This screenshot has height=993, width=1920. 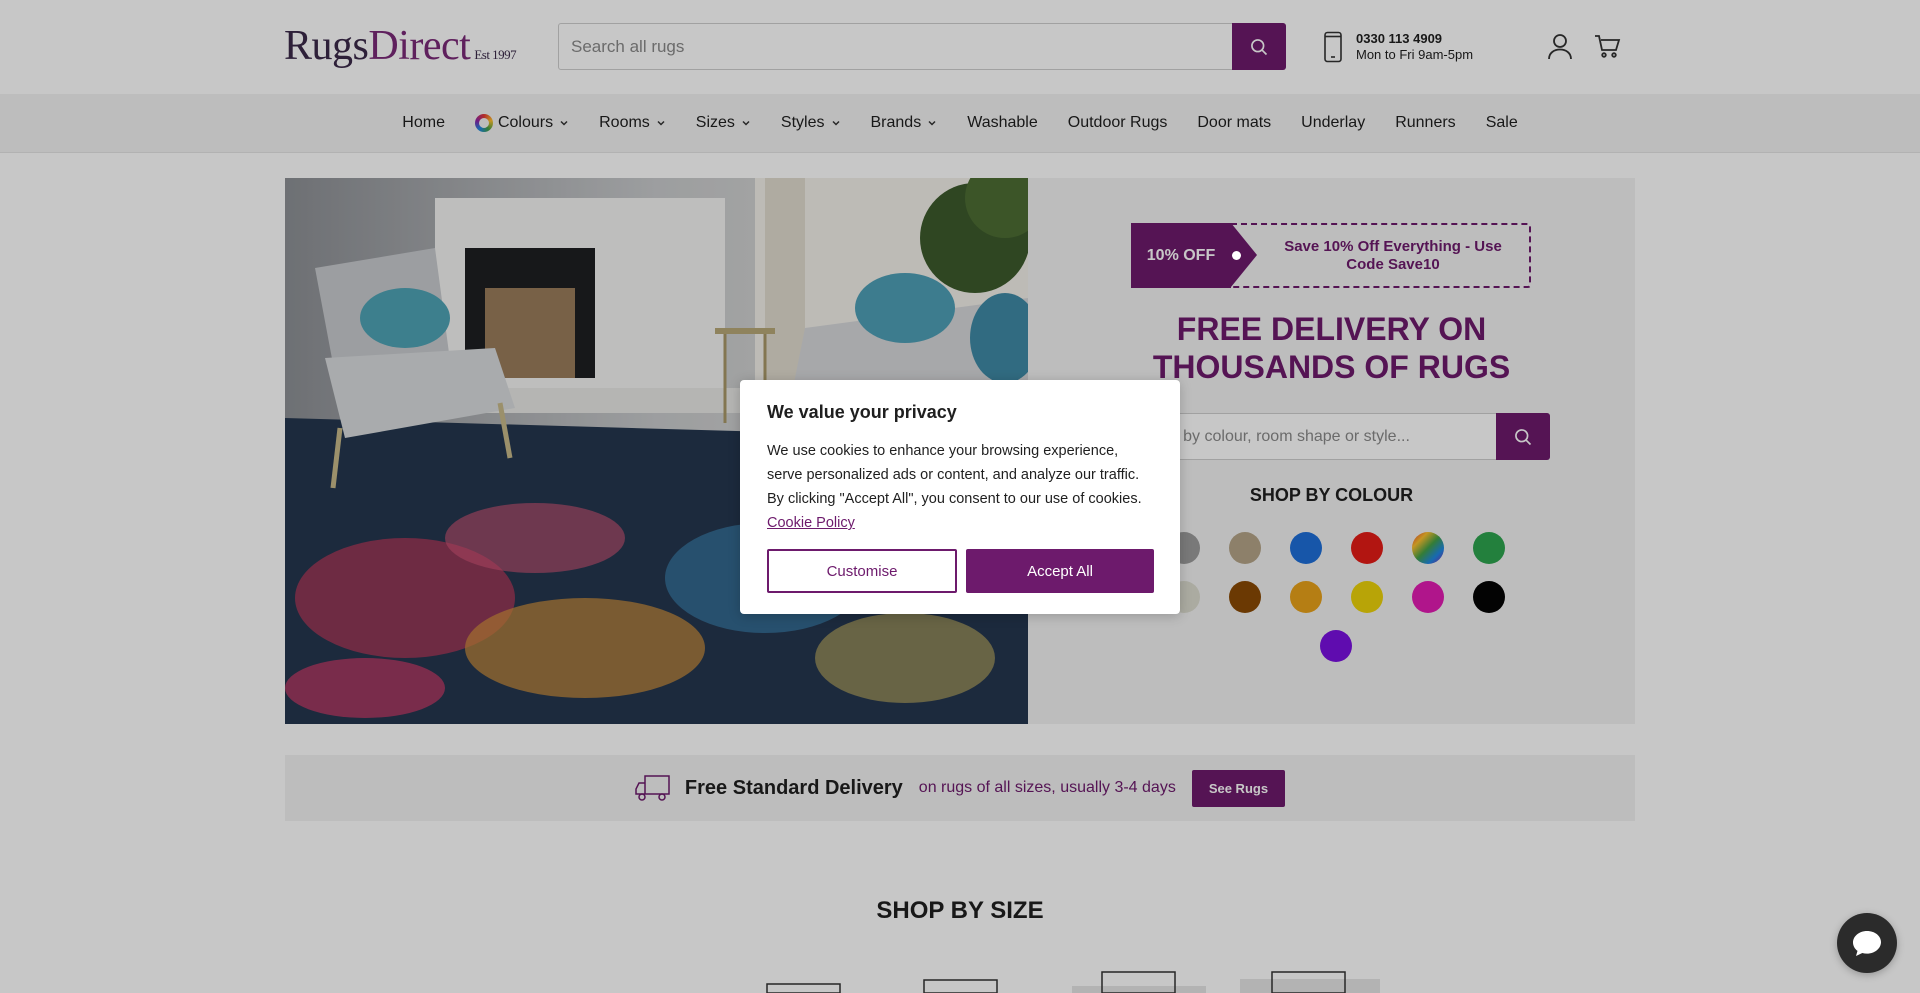 What do you see at coordinates (960, 571) in the screenshot?
I see `cookie-buttons: Customise Accept All` at bounding box center [960, 571].